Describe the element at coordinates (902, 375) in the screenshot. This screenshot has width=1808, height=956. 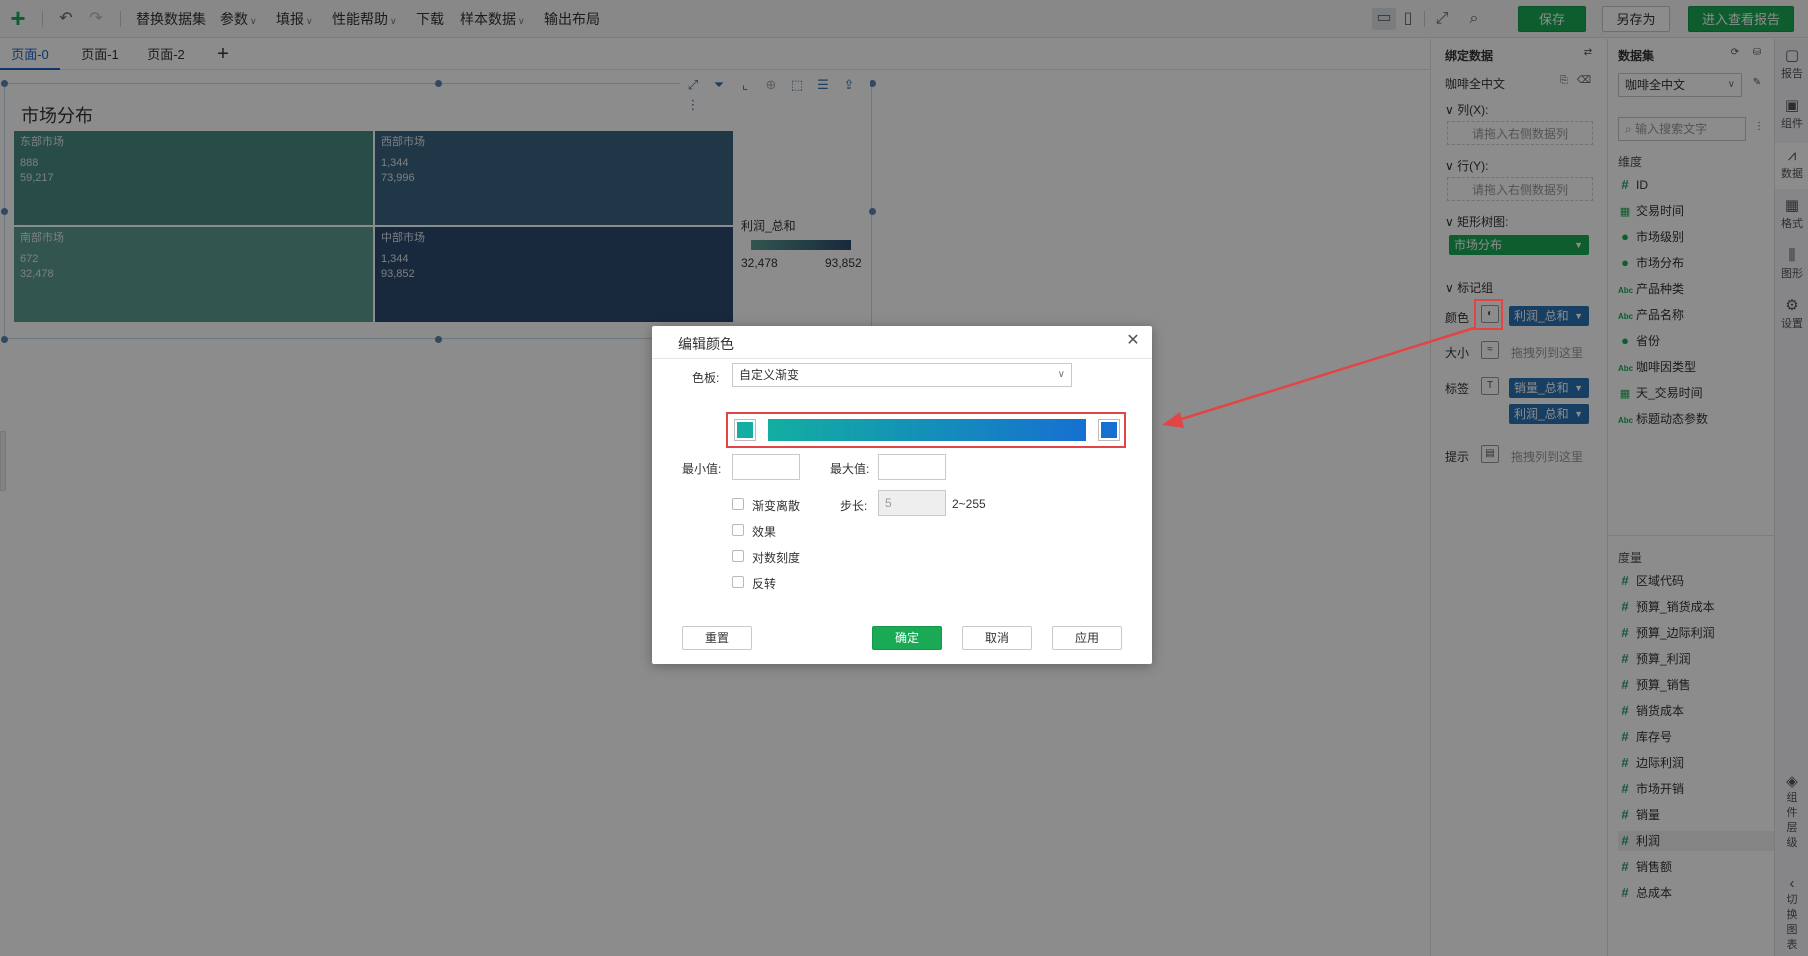
I see `palette-select: 自定义渐变 ∨` at that location.